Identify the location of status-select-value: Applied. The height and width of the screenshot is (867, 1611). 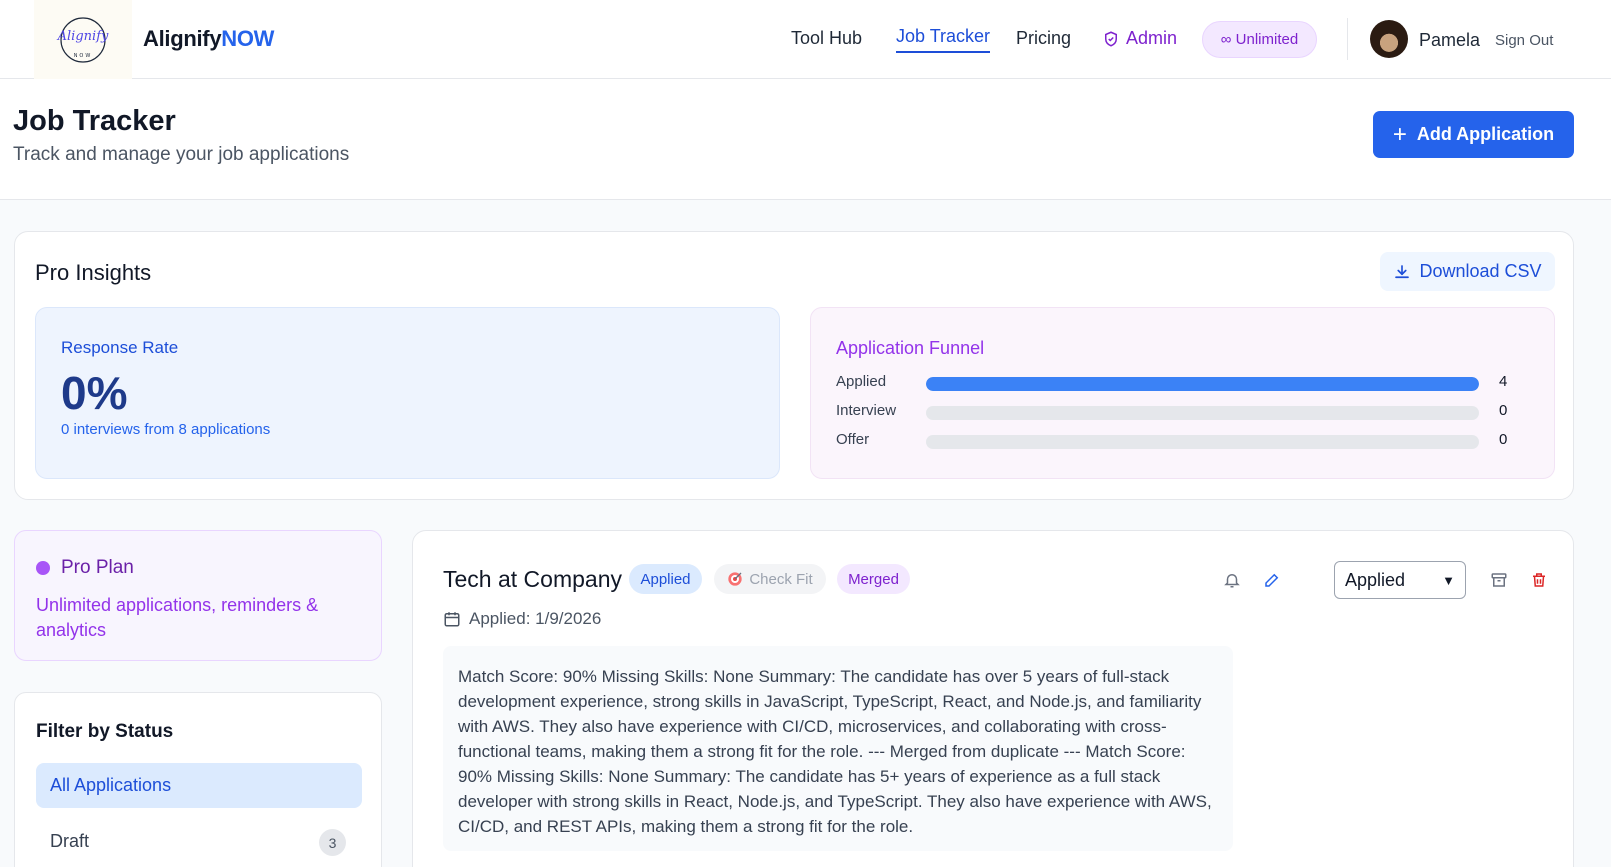
(1375, 579).